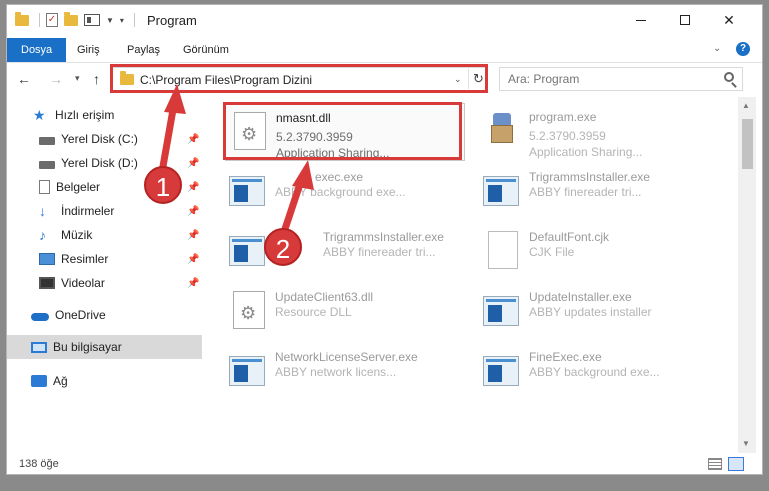  Describe the element at coordinates (168, 138) in the screenshot. I see `arrow-1-shaft` at that location.